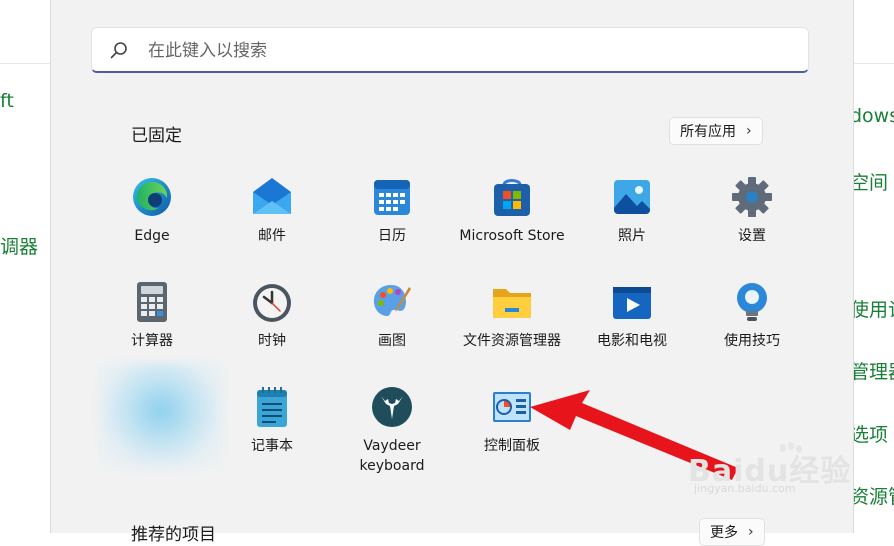  Describe the element at coordinates (724, 533) in the screenshot. I see `more-label: 更多` at that location.